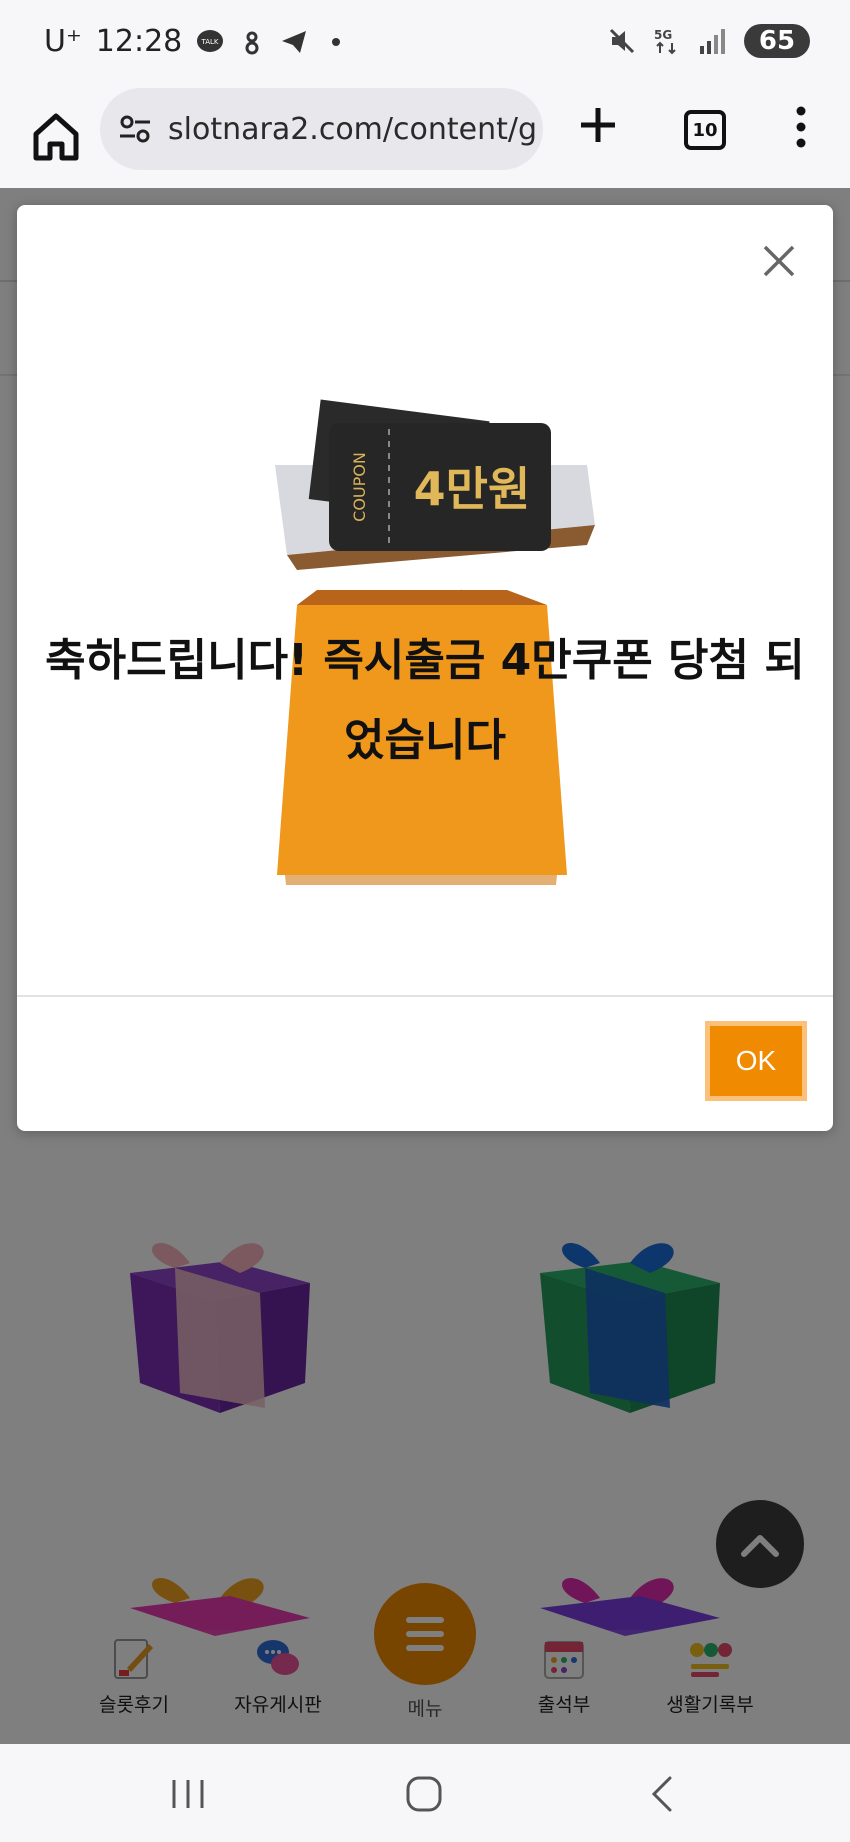 The image size is (850, 1842). What do you see at coordinates (662, 1794) in the screenshot?
I see `back-icon` at bounding box center [662, 1794].